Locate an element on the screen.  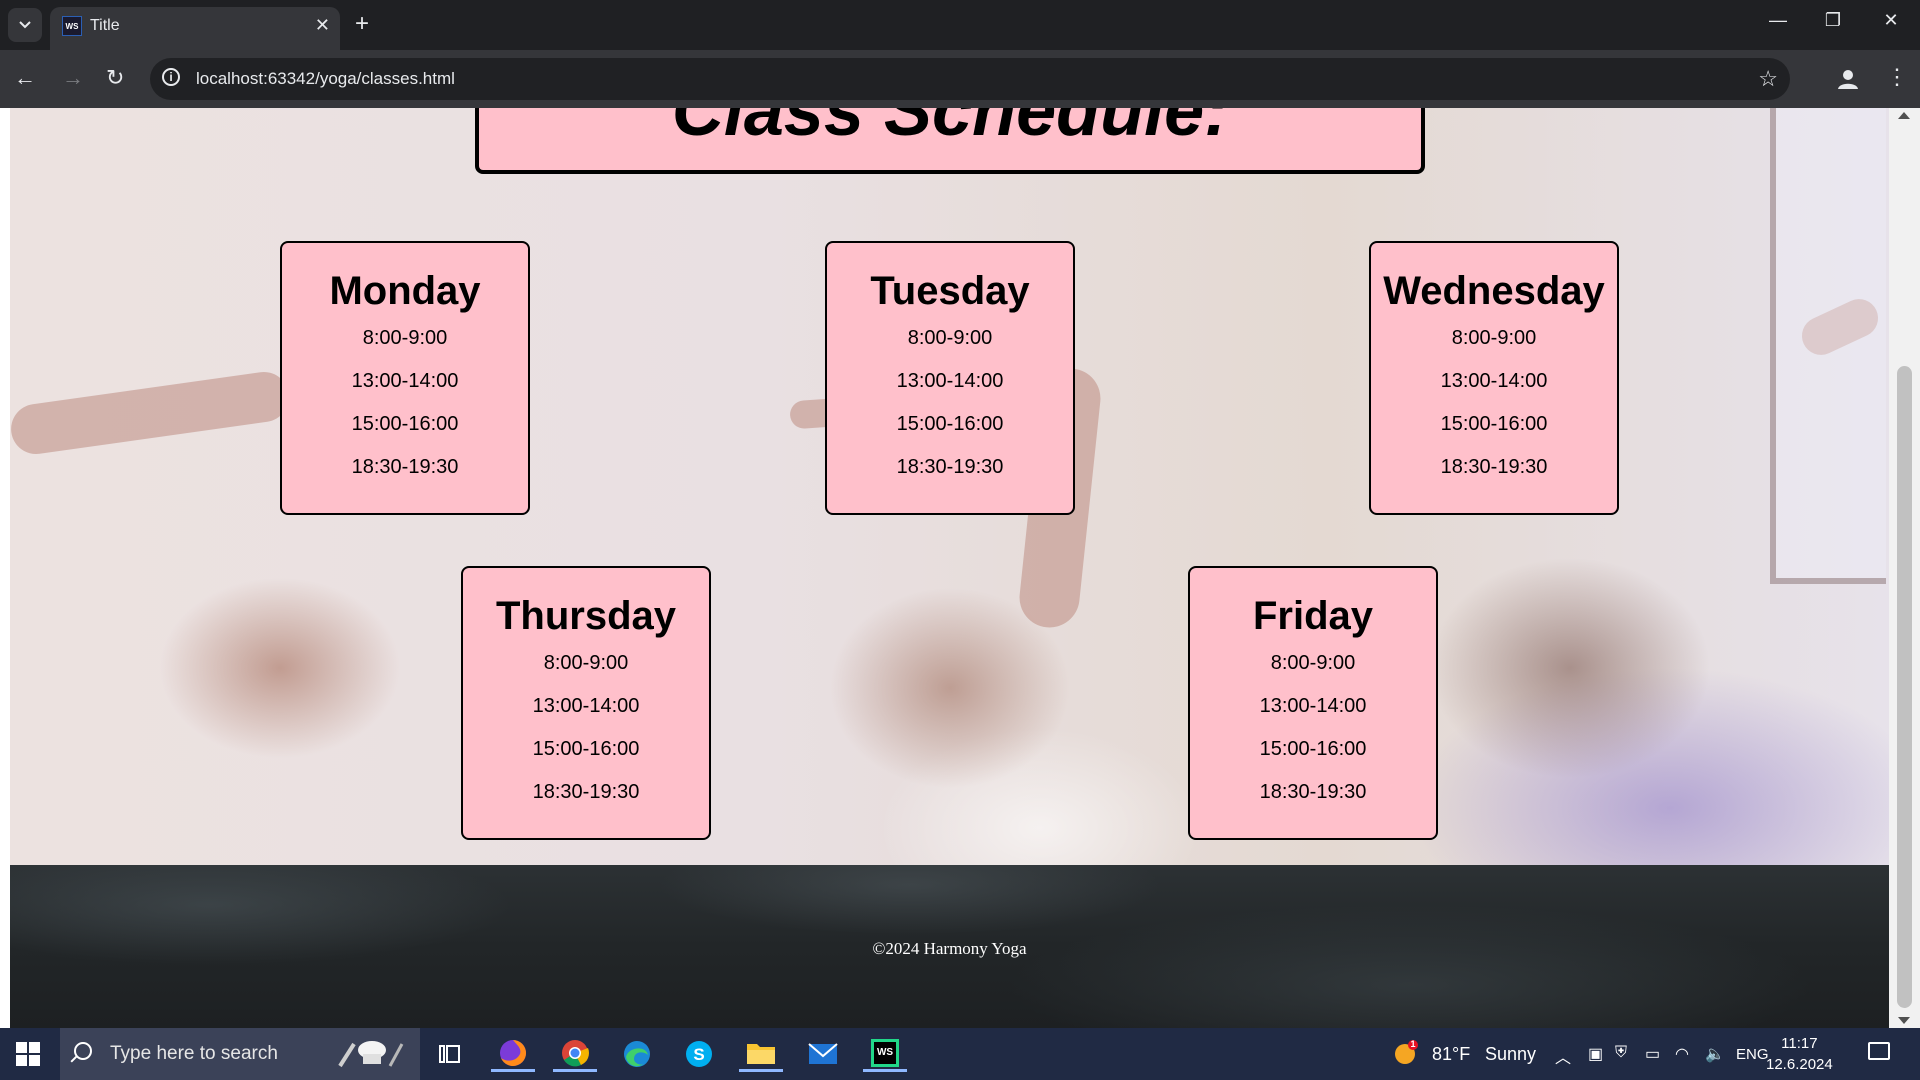
scroll-up-arrow-icon is located at coordinates (1904, 115).